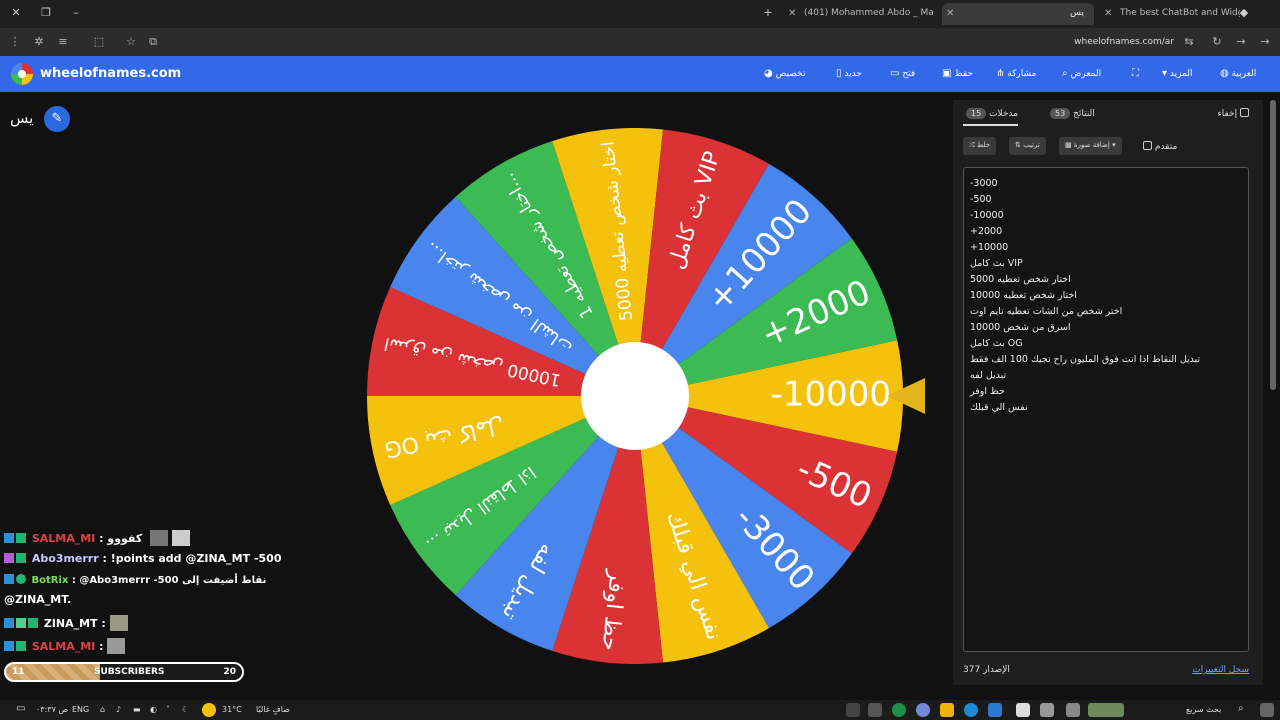 The width and height of the screenshot is (1280, 720). What do you see at coordinates (1170, 14) in the screenshot?
I see `tab-chatbot: ✕ The best ChatBot and Widgets` at bounding box center [1170, 14].